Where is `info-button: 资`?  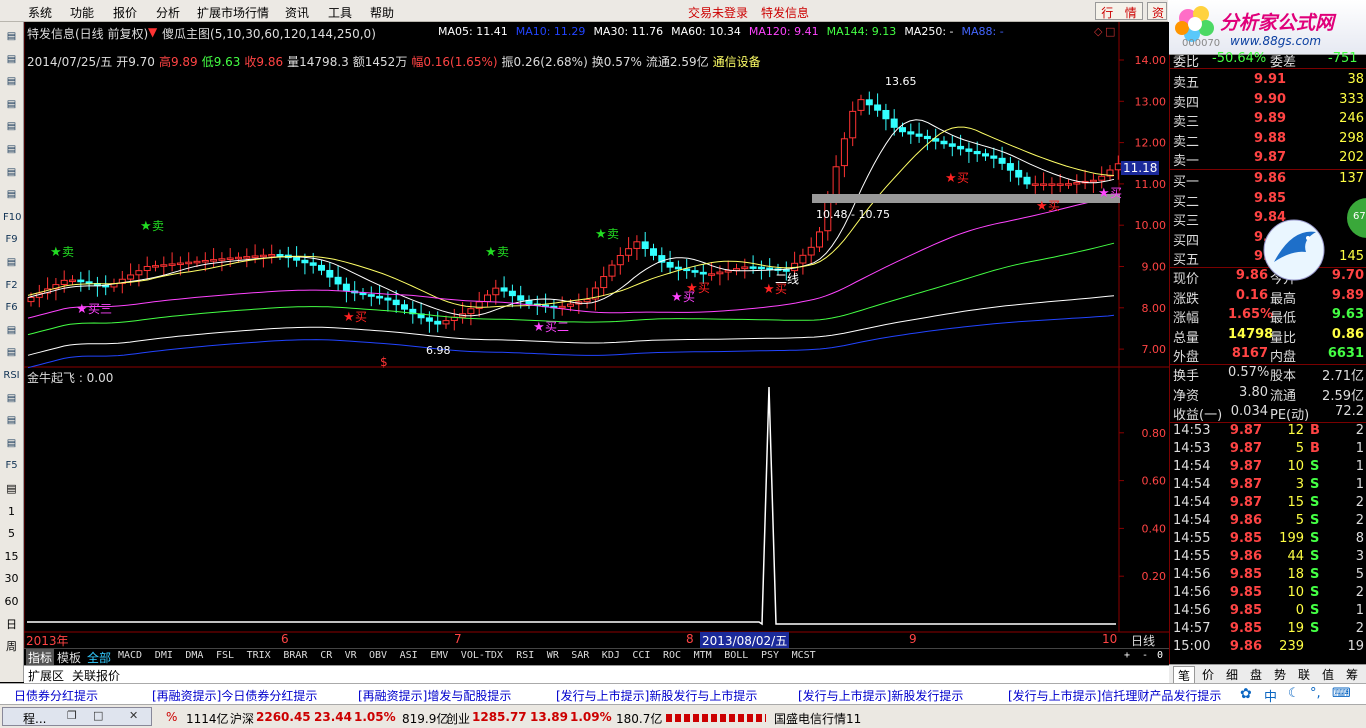
info-button: 资 is located at coordinates (1157, 11).